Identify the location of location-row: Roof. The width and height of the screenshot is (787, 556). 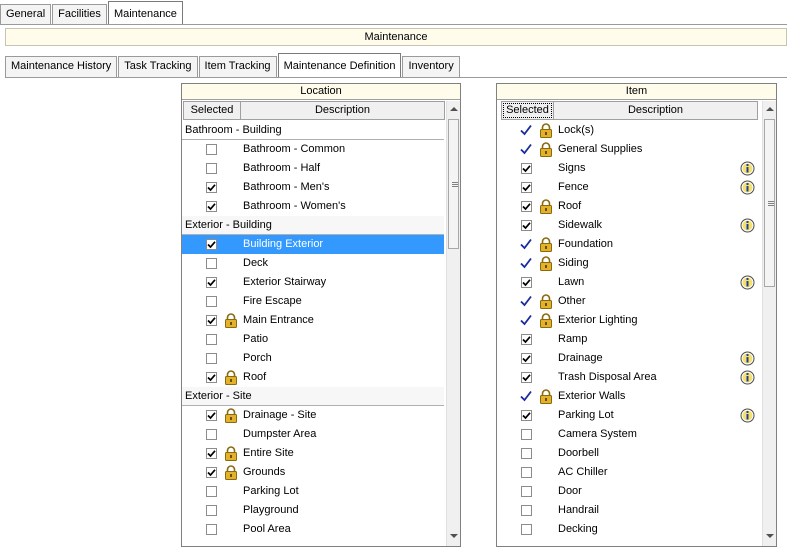
(313, 377).